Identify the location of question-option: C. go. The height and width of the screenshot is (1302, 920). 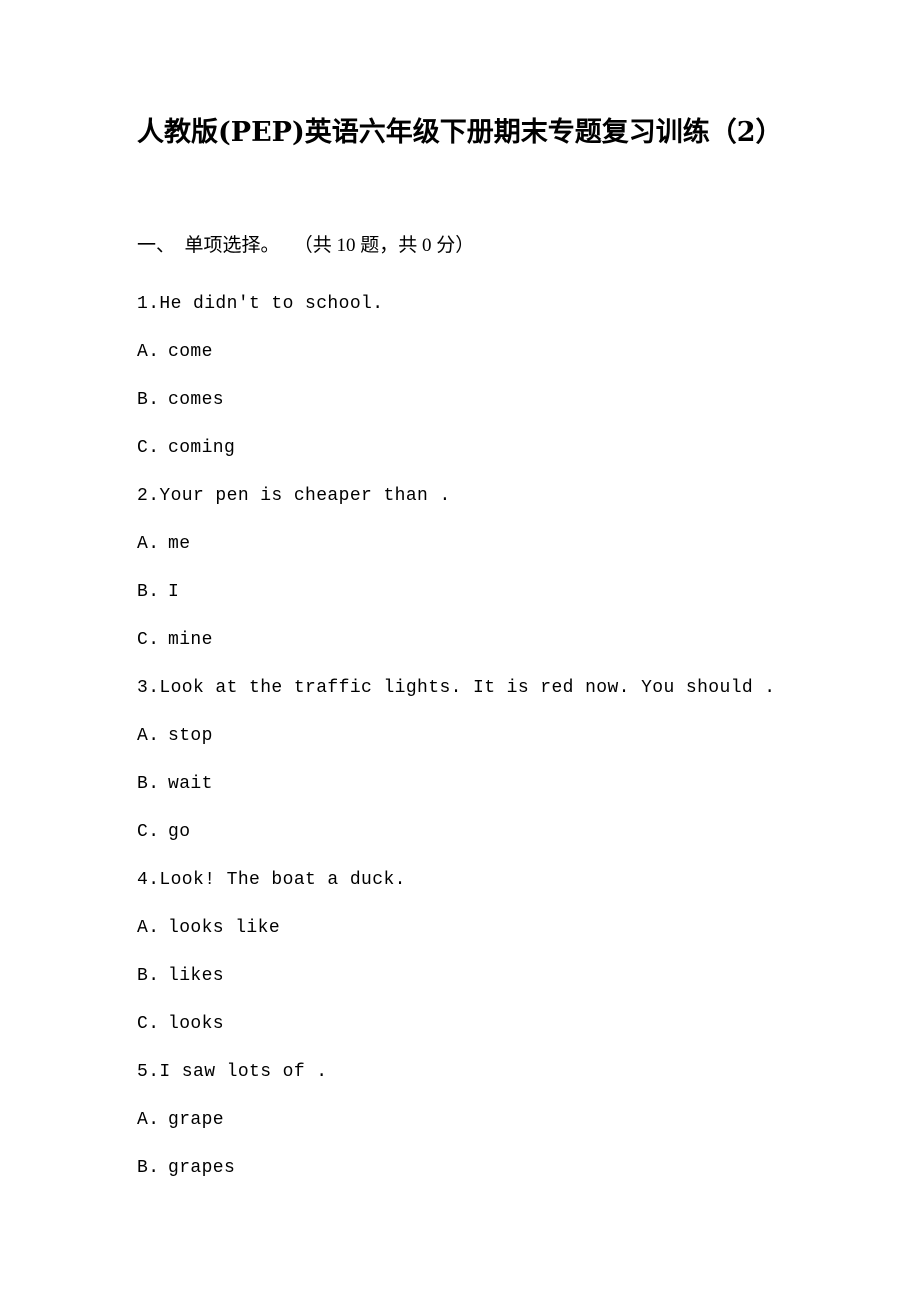
(507, 832).